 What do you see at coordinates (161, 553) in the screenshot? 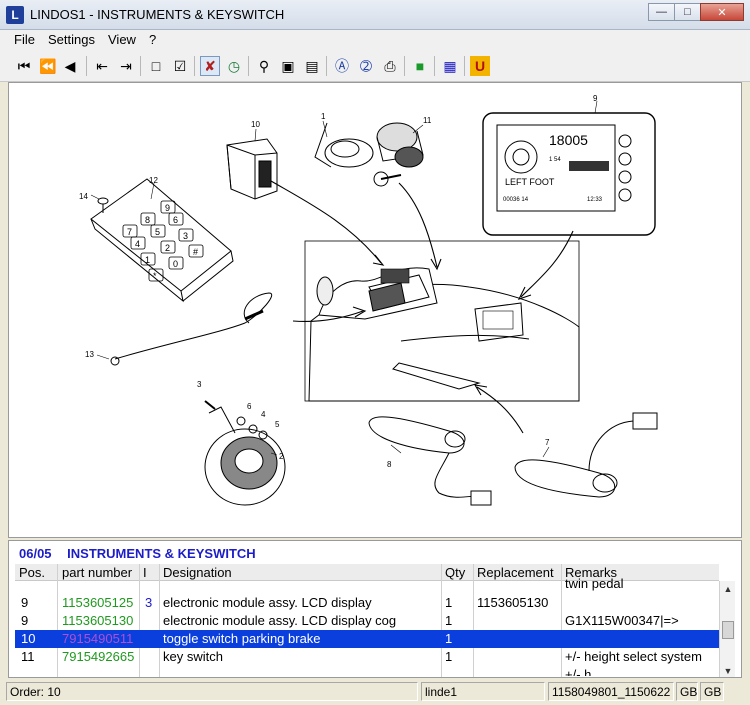
I see `section-title: INSTRUMENTS & KEYSWITCH` at bounding box center [161, 553].